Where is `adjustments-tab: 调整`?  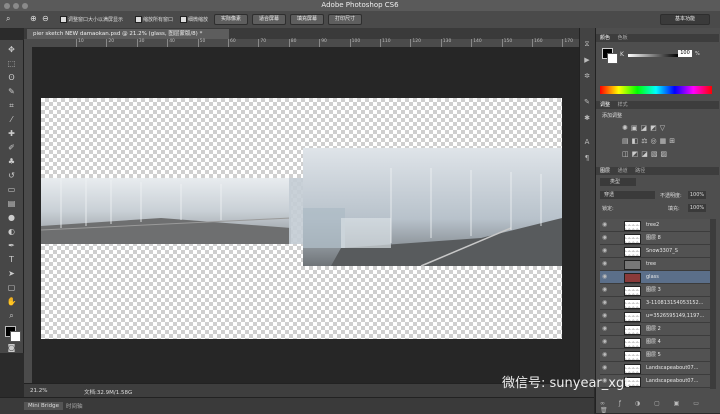 adjustments-tab: 调整 is located at coordinates (605, 105).